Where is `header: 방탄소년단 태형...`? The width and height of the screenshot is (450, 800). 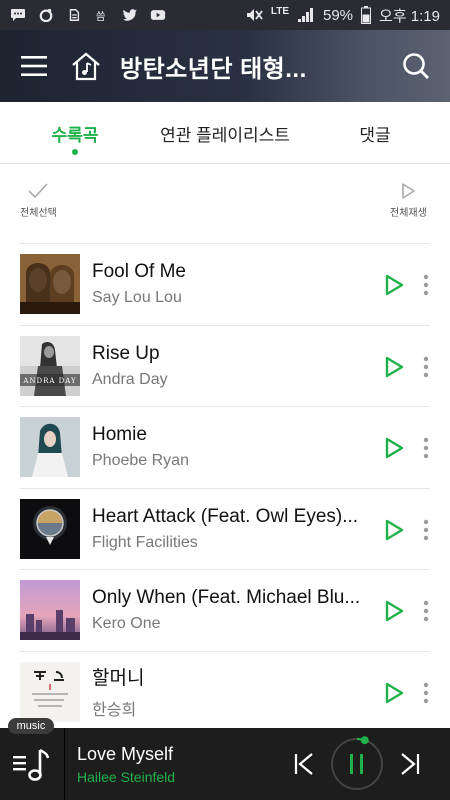 header: 방탄소년단 태형... is located at coordinates (225, 66).